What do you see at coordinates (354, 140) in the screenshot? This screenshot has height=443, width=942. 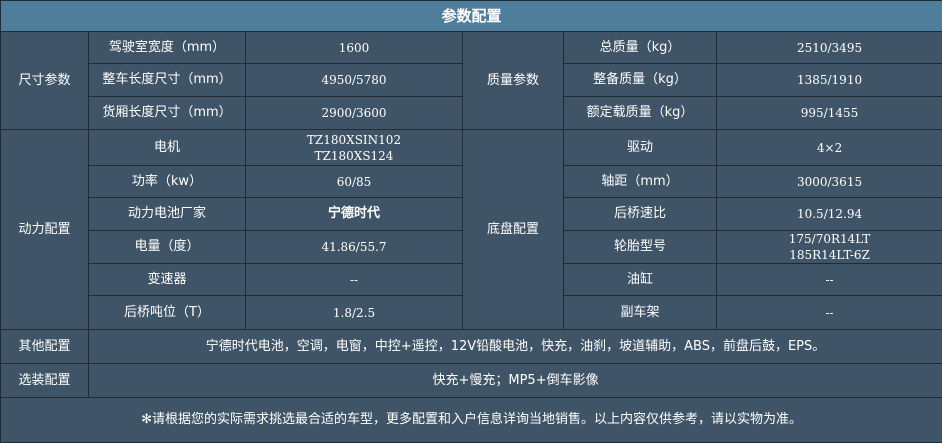 I see `value-line: TZ180XSIN102` at bounding box center [354, 140].